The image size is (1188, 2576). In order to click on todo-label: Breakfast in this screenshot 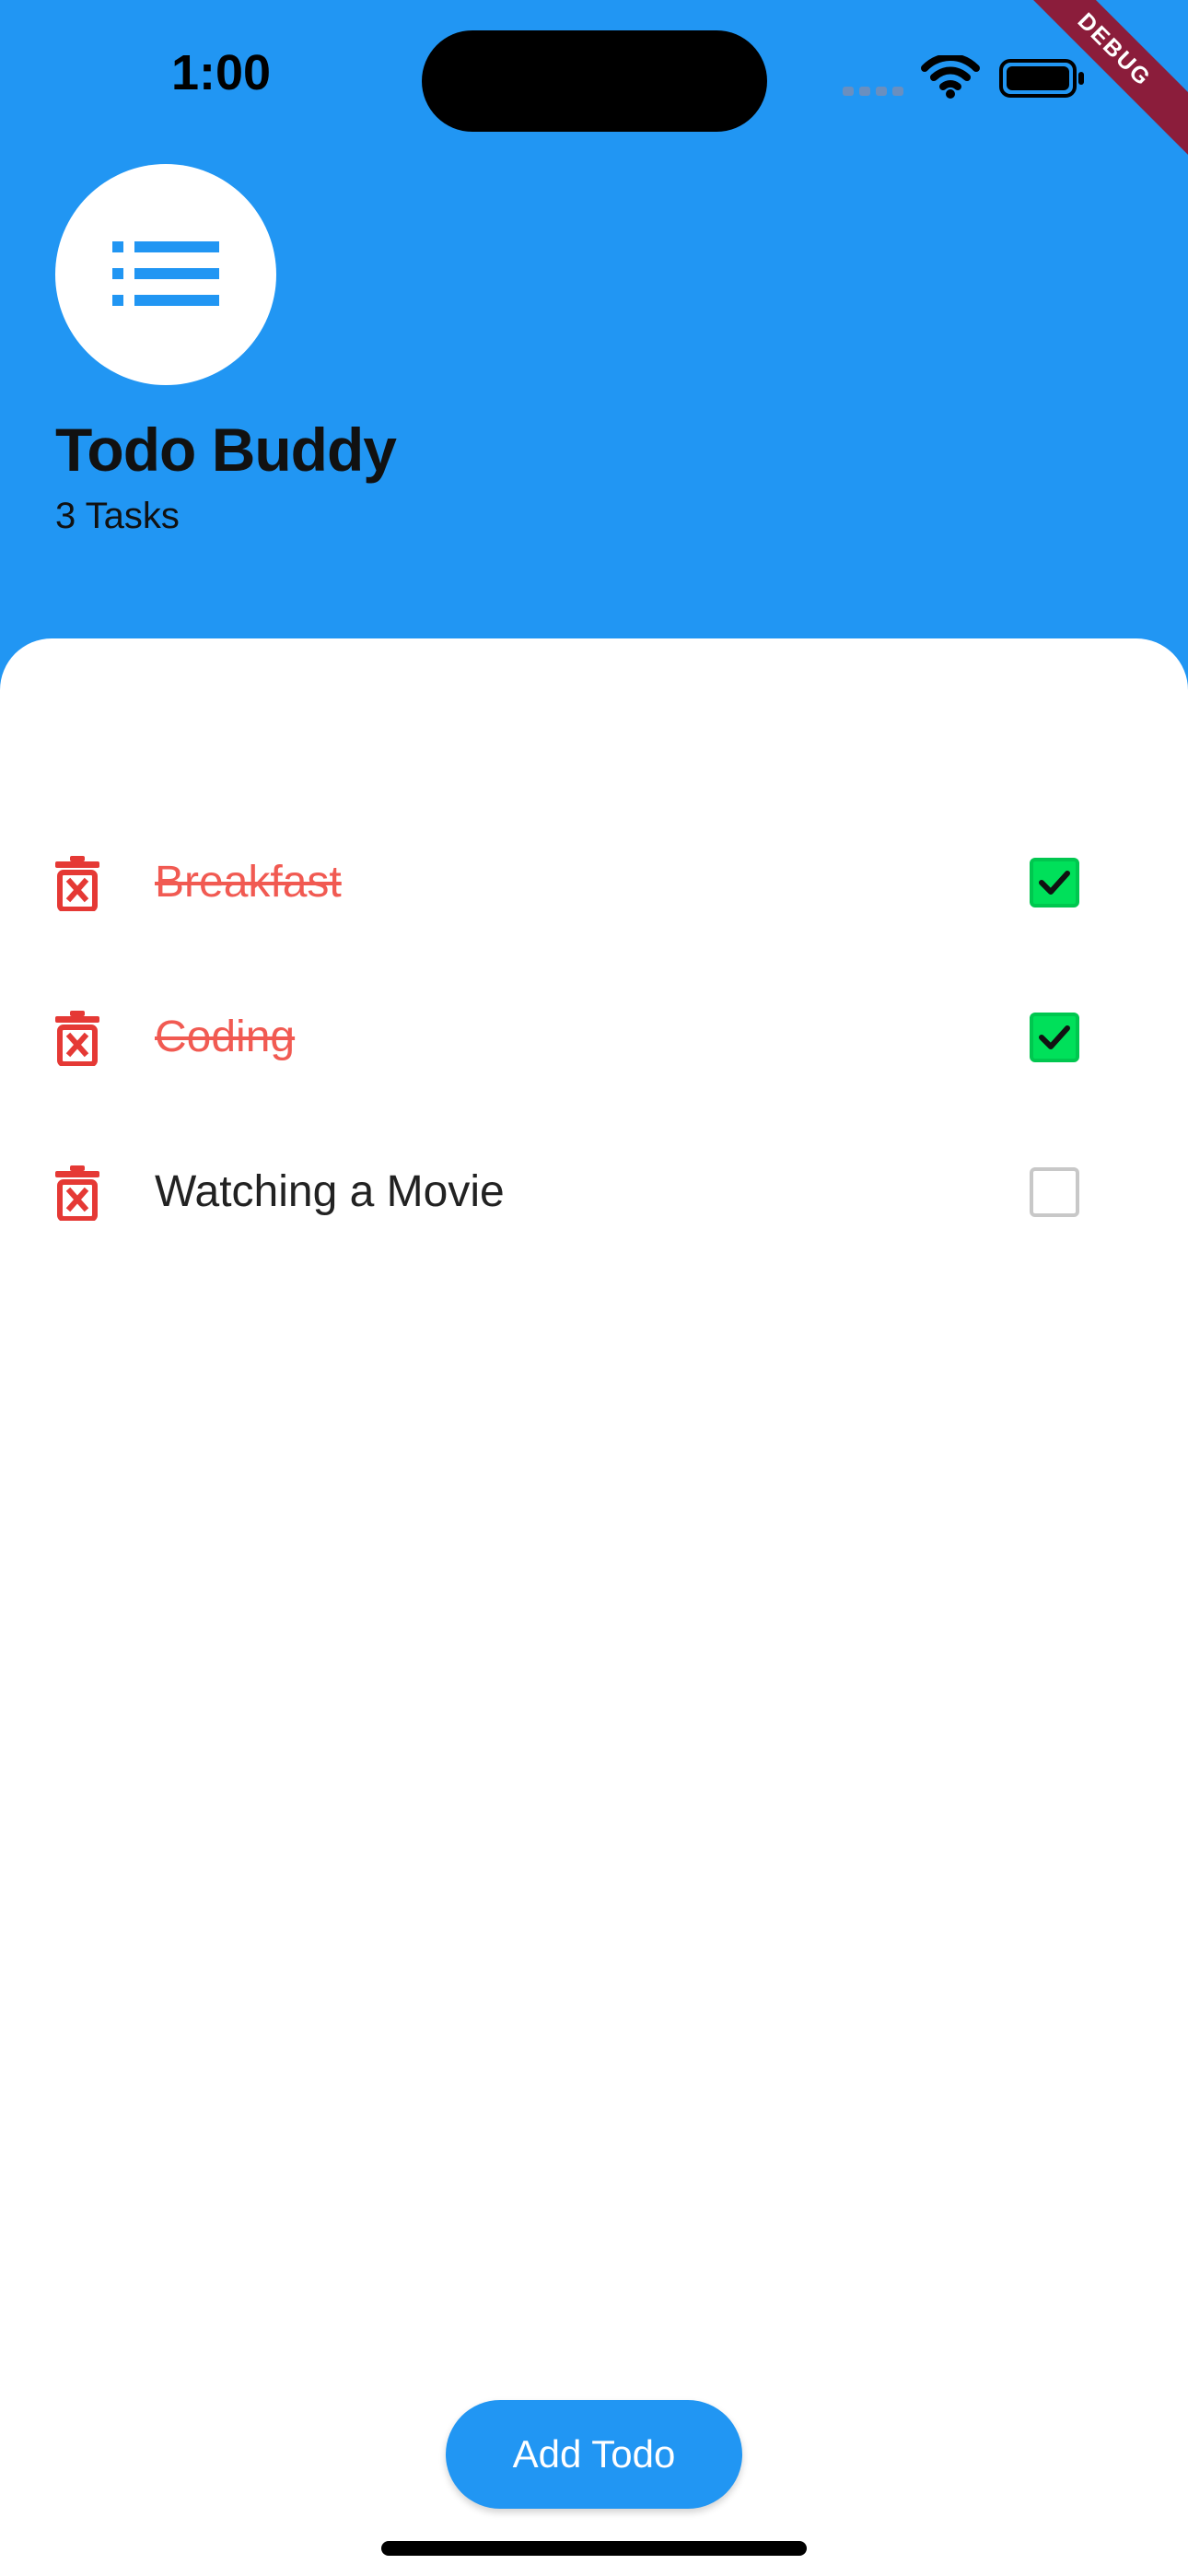, I will do `click(249, 882)`.